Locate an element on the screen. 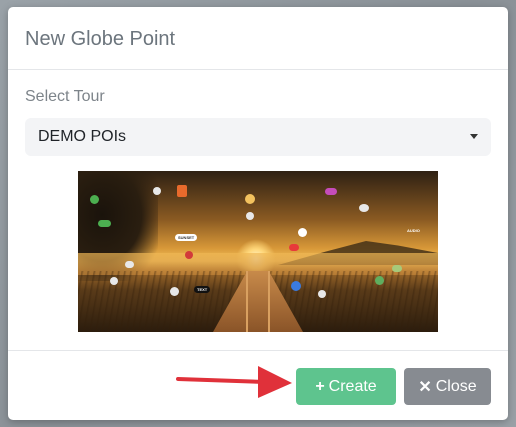 This screenshot has width=516, height=427. plus-icon: + is located at coordinates (320, 386).